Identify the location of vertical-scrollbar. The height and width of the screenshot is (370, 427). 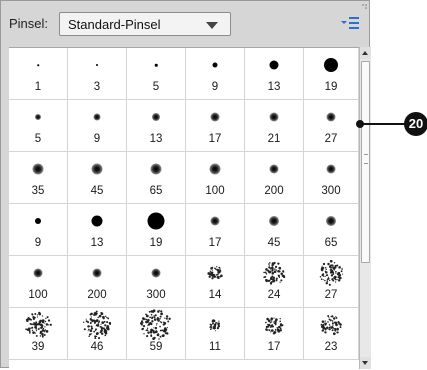
(365, 208).